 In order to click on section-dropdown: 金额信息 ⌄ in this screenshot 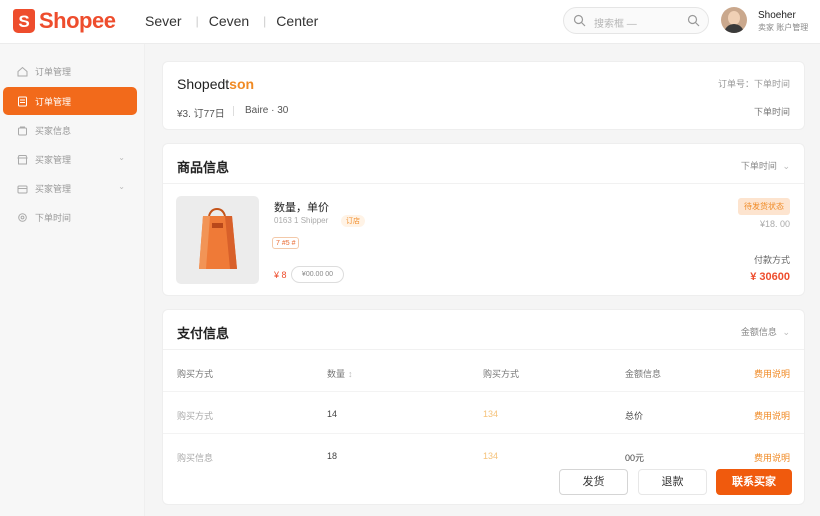, I will do `click(765, 331)`.